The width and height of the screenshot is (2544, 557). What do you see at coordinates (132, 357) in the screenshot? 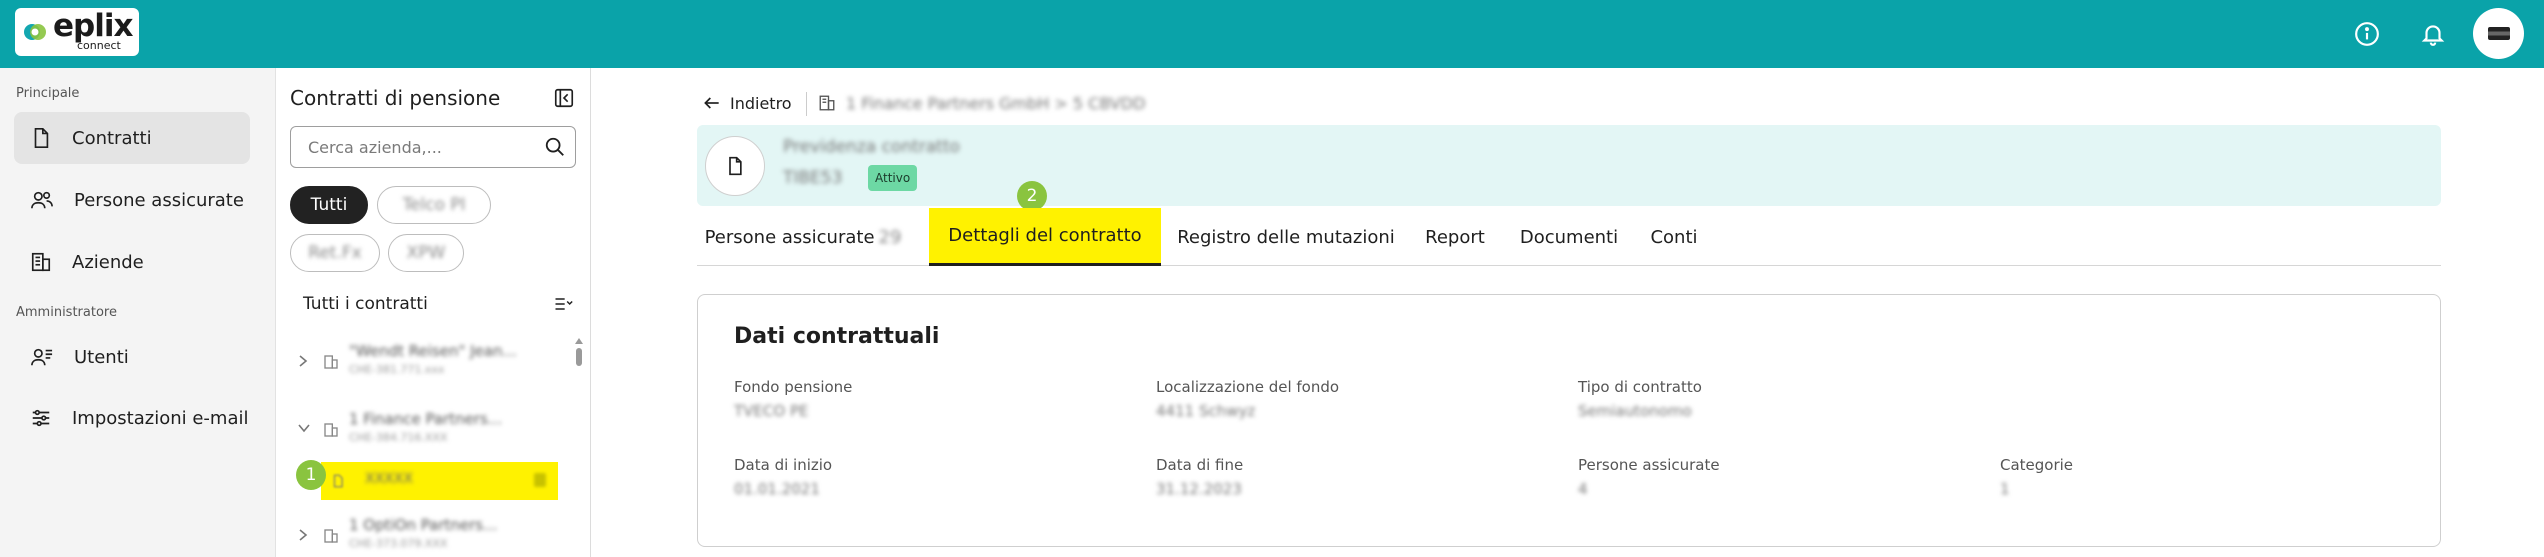
I see `nav-item-utenti: Utenti` at bounding box center [132, 357].